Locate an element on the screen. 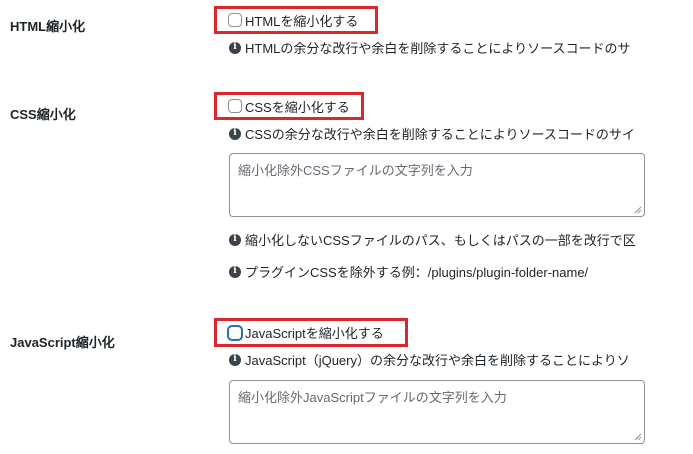  html-minify-description: i HTMLの余分な改行や余白を削除することによりソースコードのサ is located at coordinates (454, 47).